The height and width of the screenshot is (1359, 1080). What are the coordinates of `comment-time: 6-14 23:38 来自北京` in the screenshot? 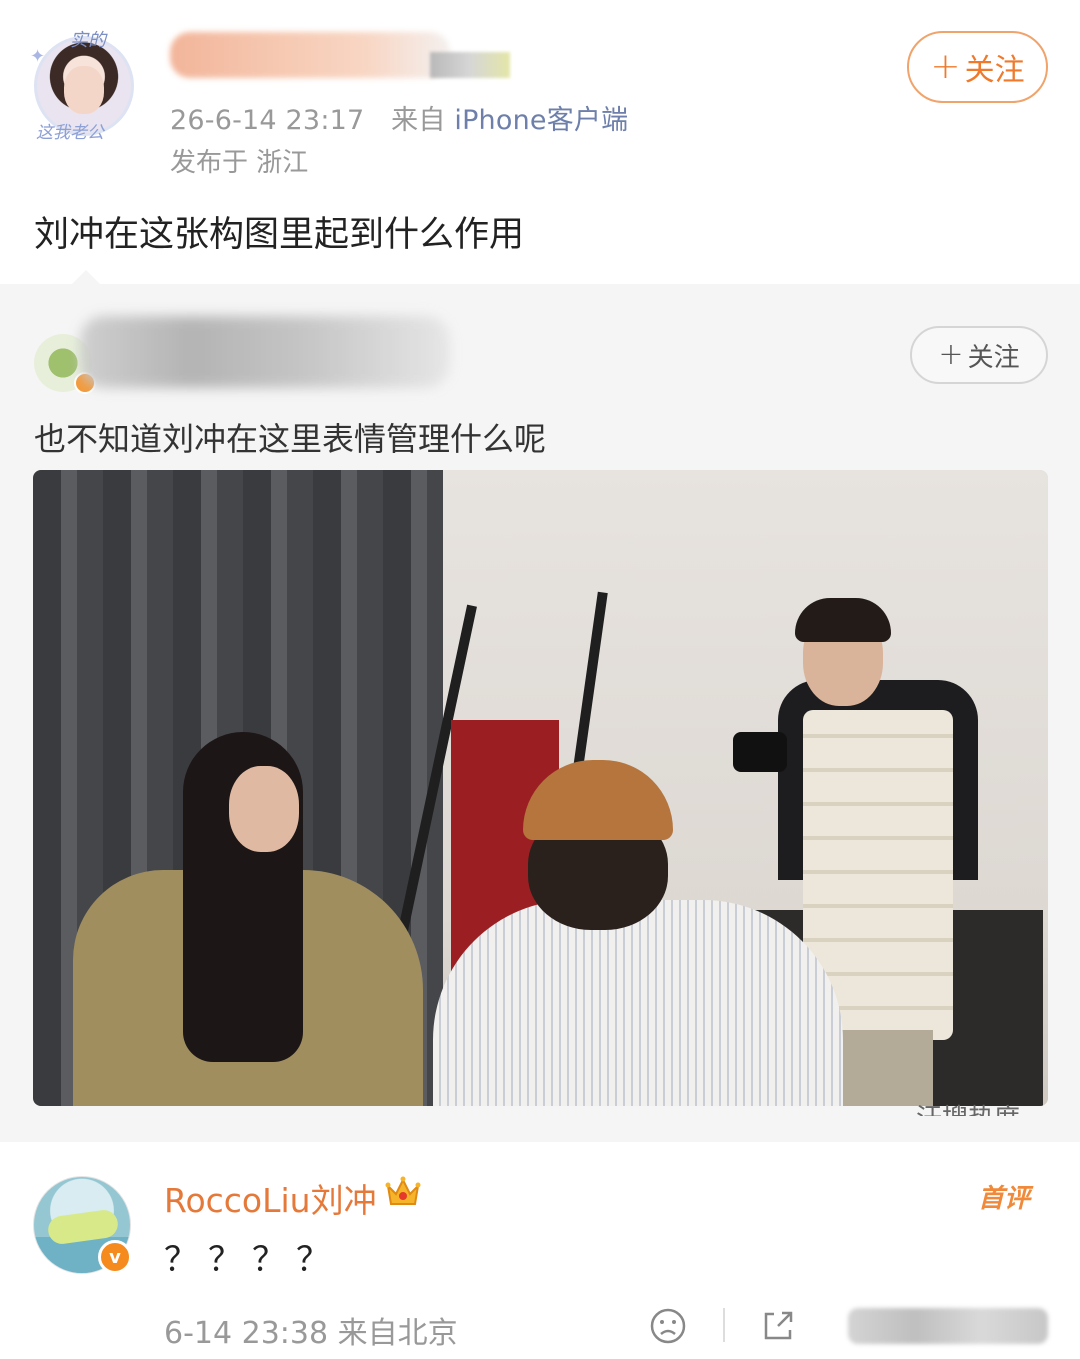 It's located at (311, 1333).